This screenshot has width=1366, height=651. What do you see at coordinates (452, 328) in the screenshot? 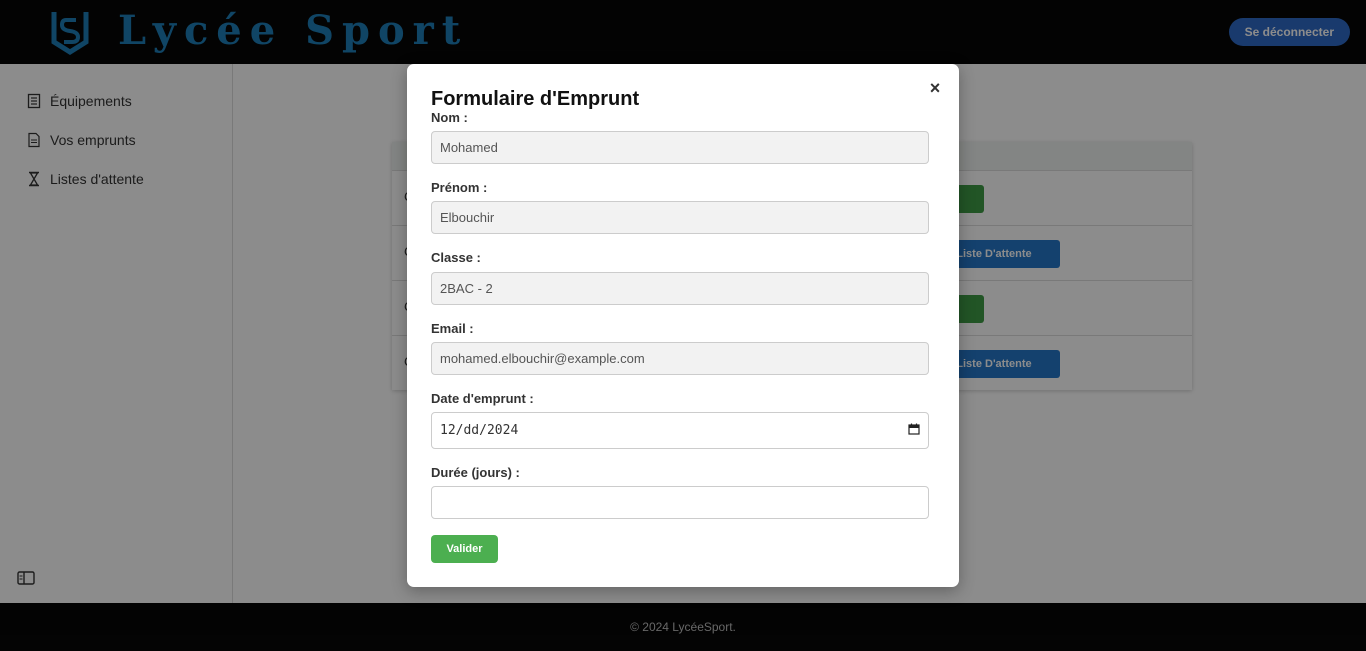
I see `email-label: Email :` at bounding box center [452, 328].